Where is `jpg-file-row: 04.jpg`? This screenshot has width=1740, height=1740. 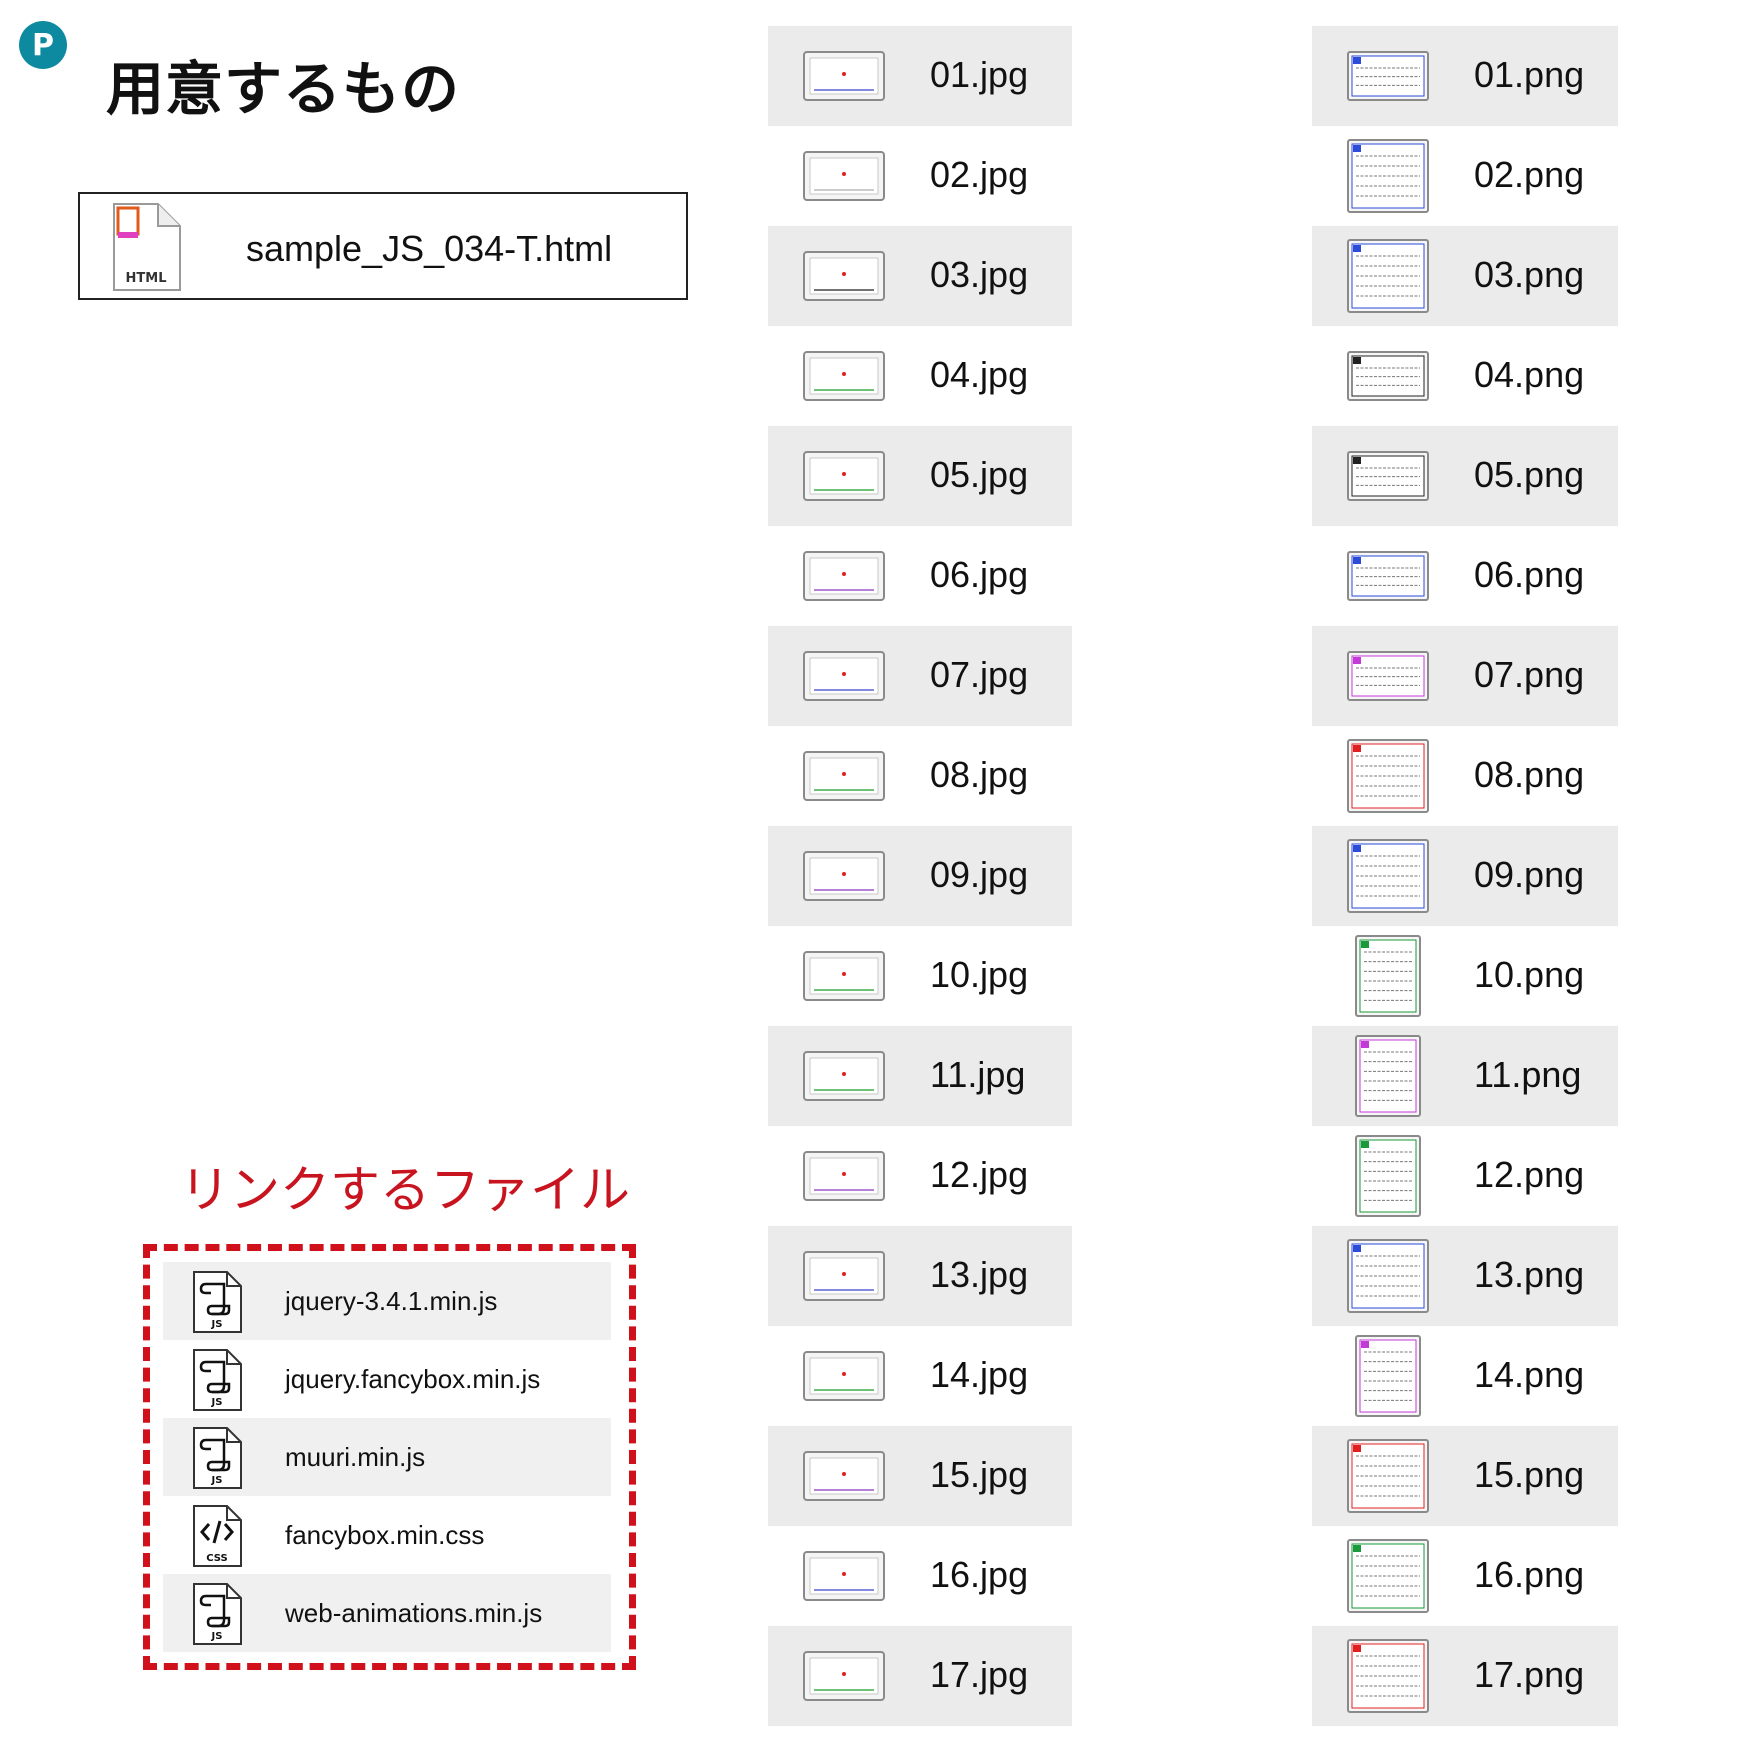 jpg-file-row: 04.jpg is located at coordinates (920, 376).